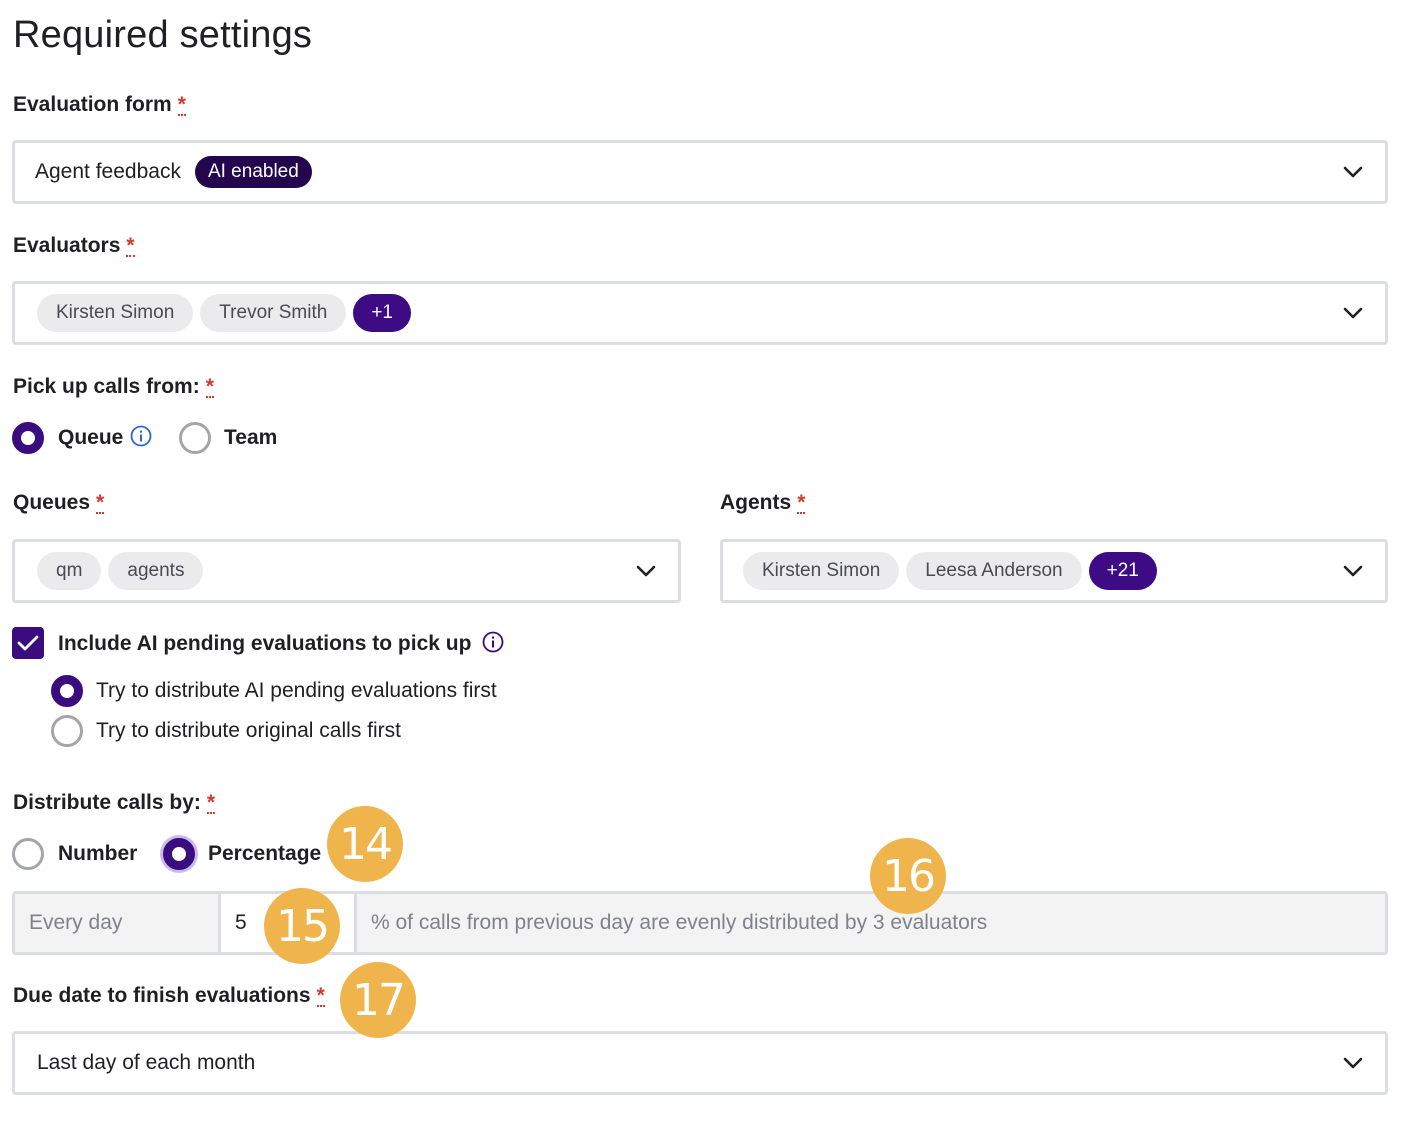 The image size is (1404, 1122). I want to click on include-ai-pending-checkbox, so click(28, 643).